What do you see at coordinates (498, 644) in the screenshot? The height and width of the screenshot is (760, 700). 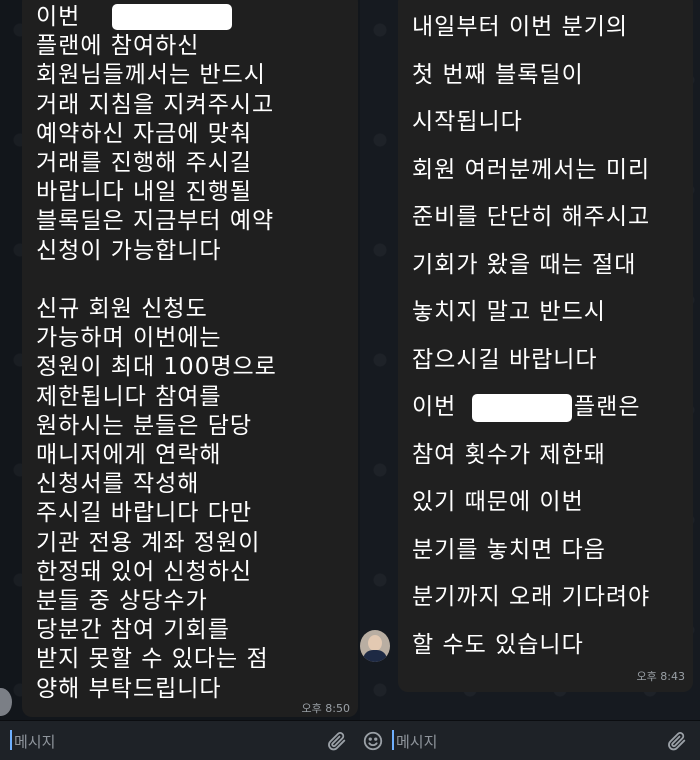 I see `message-text-line: 할 수도 있습니다` at bounding box center [498, 644].